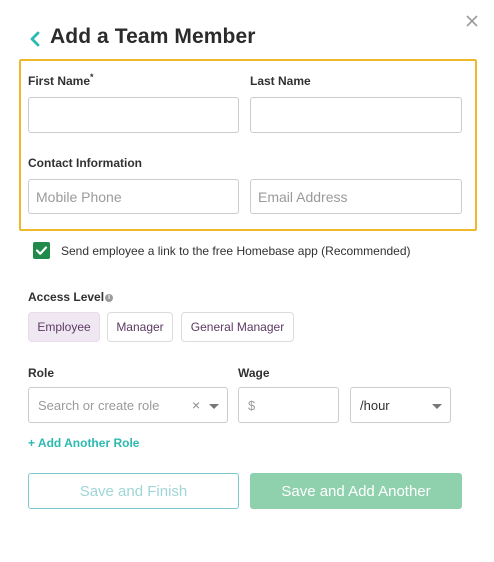  I want to click on back-chevron-icon, so click(35, 39).